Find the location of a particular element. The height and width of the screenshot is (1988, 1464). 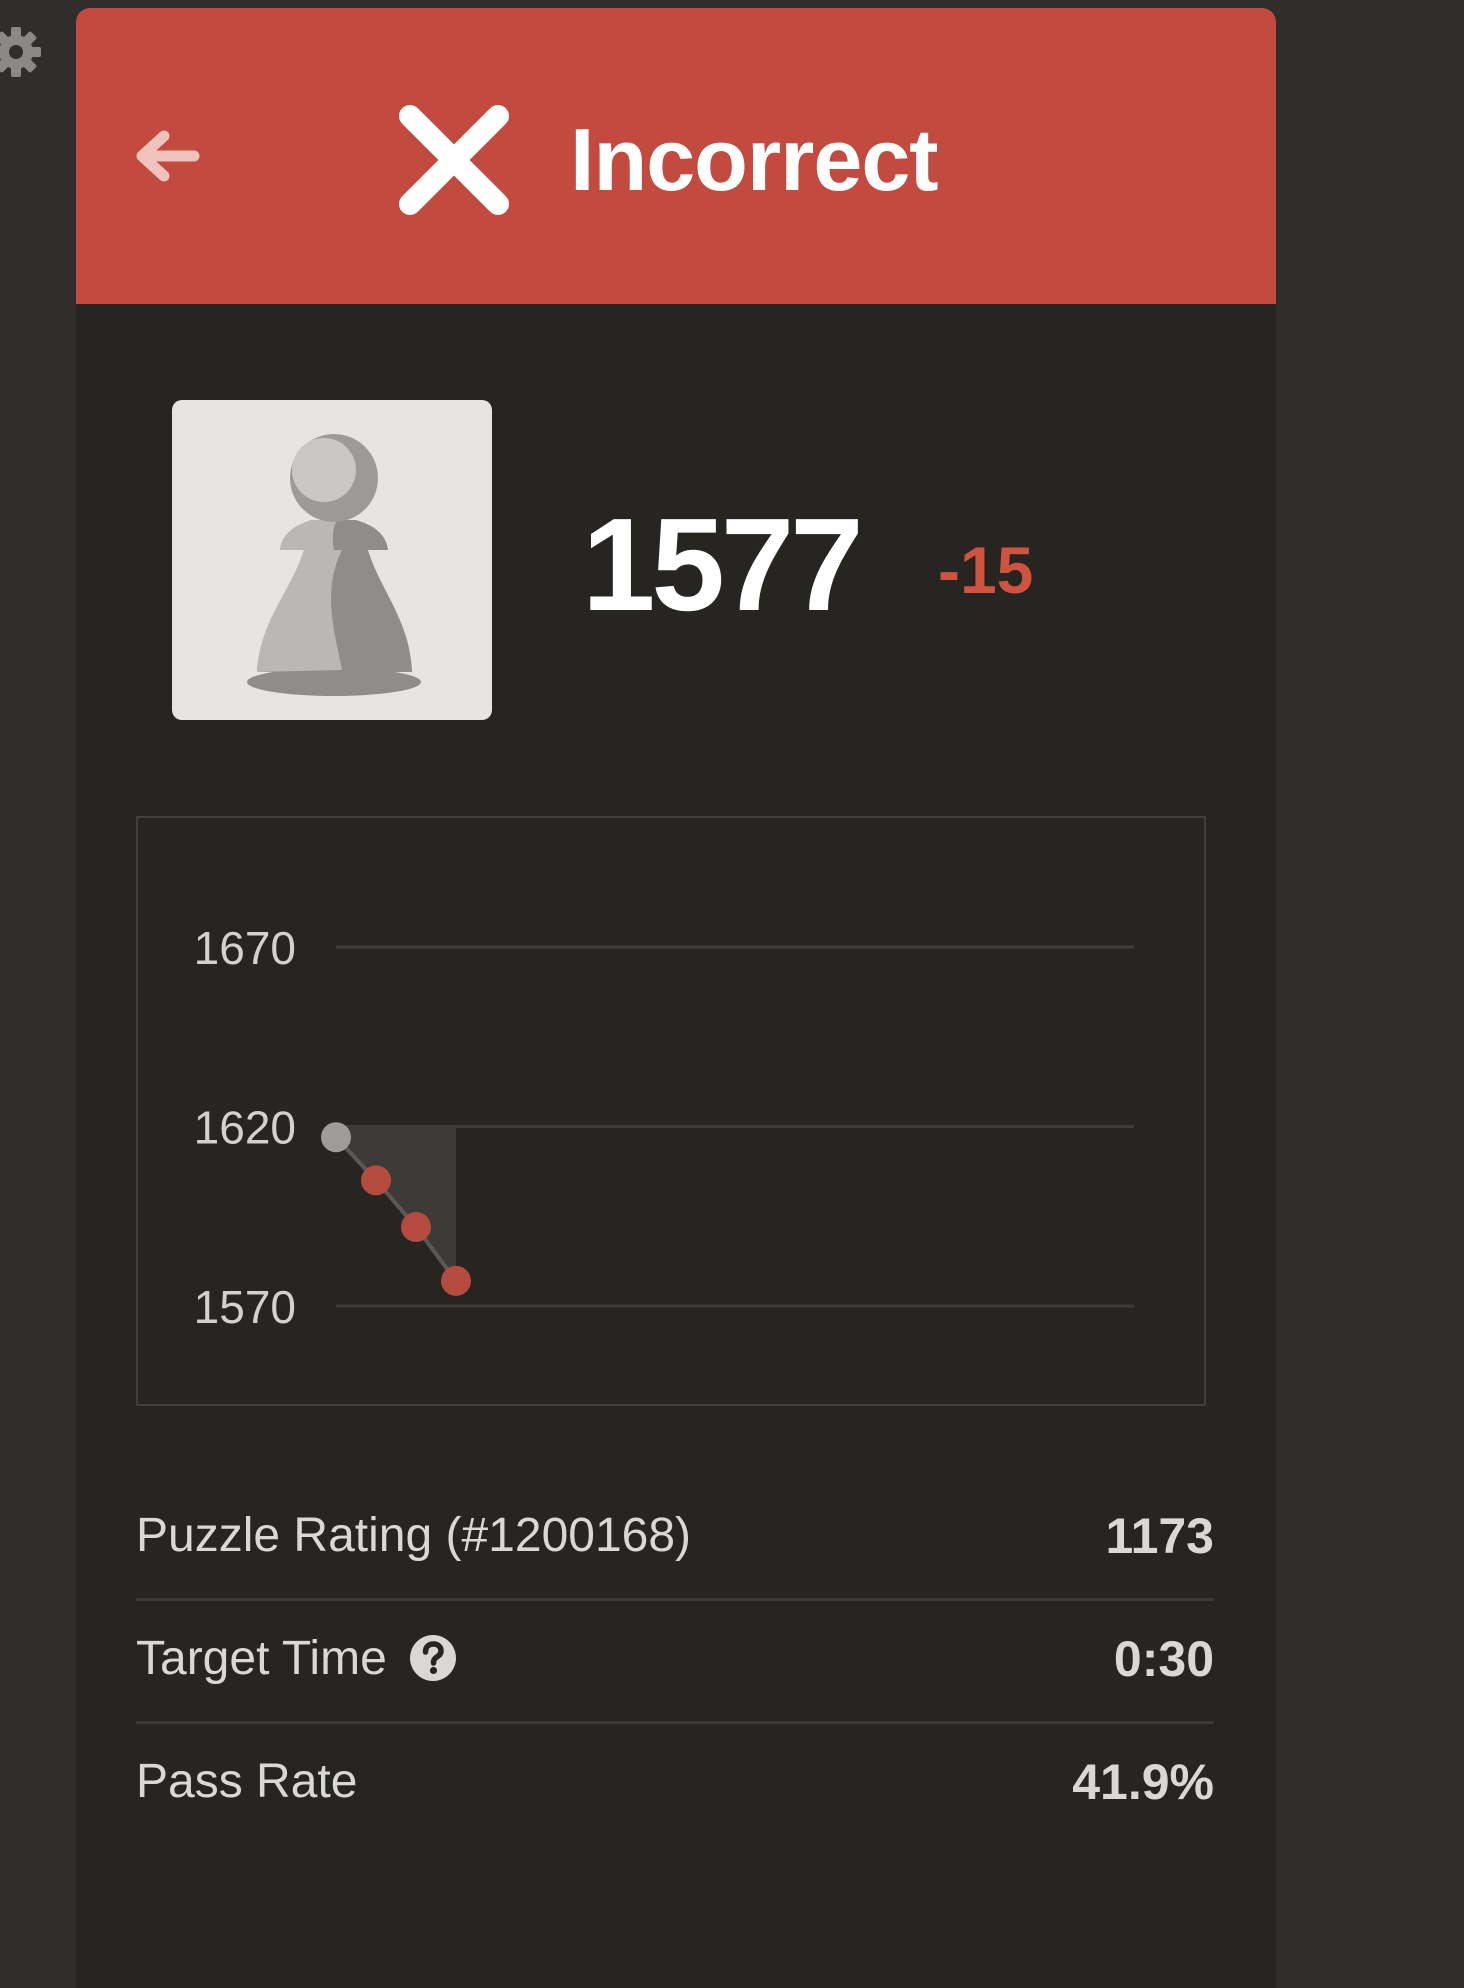

y-tick-label: 1620 is located at coordinates (245, 1128).